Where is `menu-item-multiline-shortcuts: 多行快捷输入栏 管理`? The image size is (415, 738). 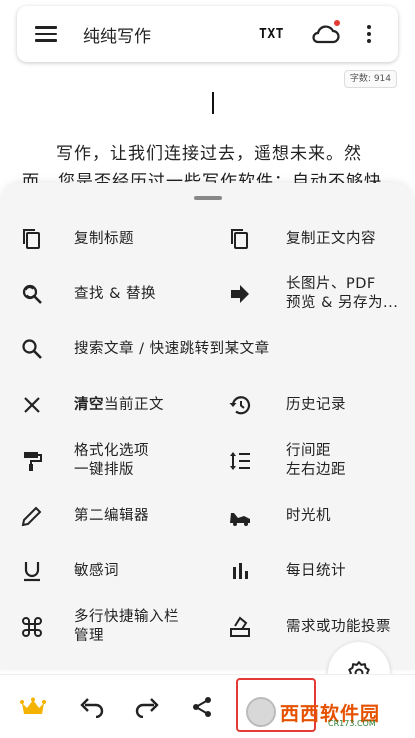 menu-item-multiline-shortcuts: 多行快捷输入栏 管理 is located at coordinates (99, 627).